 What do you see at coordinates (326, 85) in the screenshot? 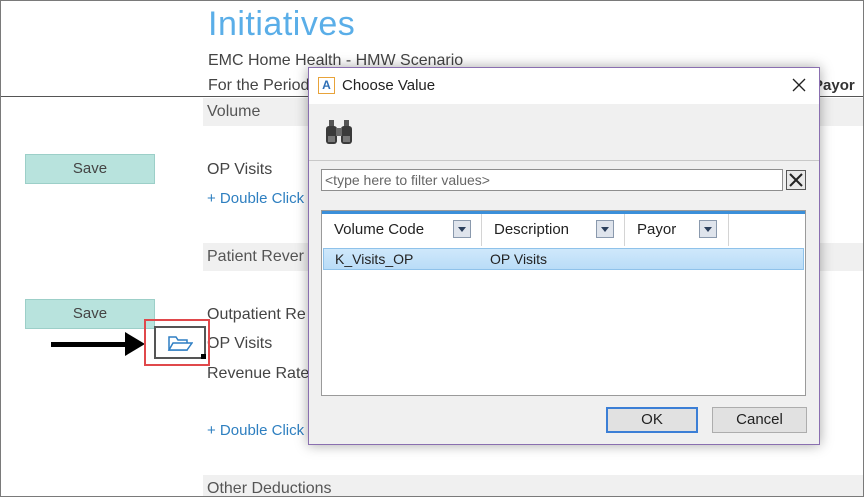
I see `app-logo-icon: A` at bounding box center [326, 85].